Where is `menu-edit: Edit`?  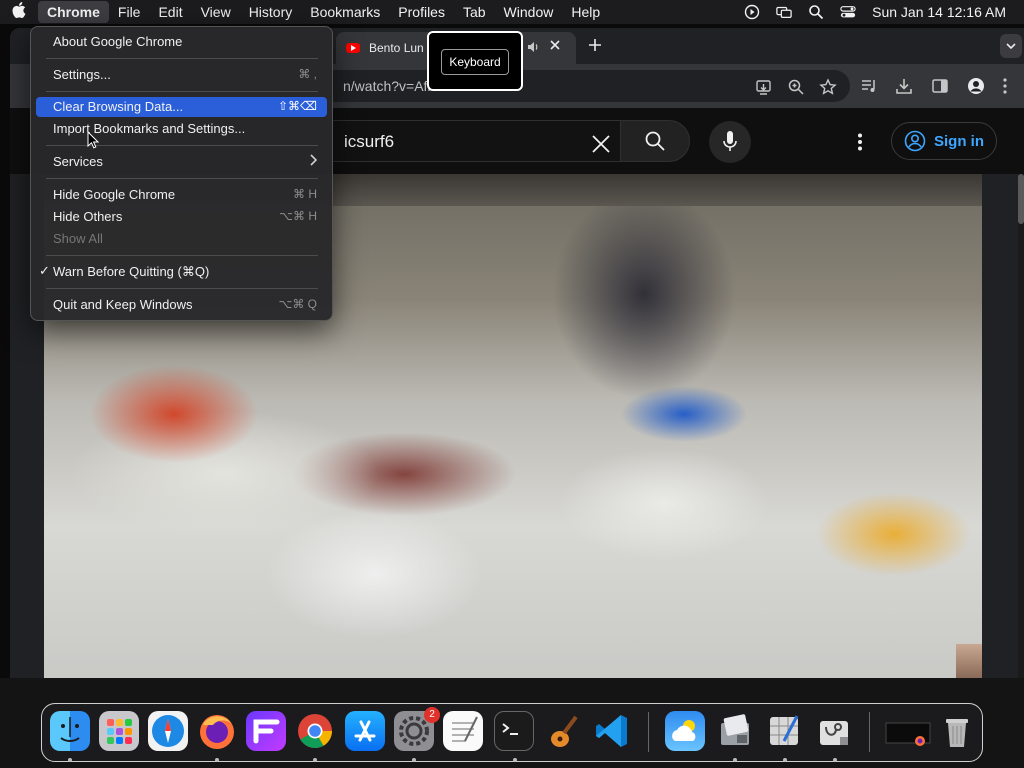
menu-edit: Edit is located at coordinates (170, 12).